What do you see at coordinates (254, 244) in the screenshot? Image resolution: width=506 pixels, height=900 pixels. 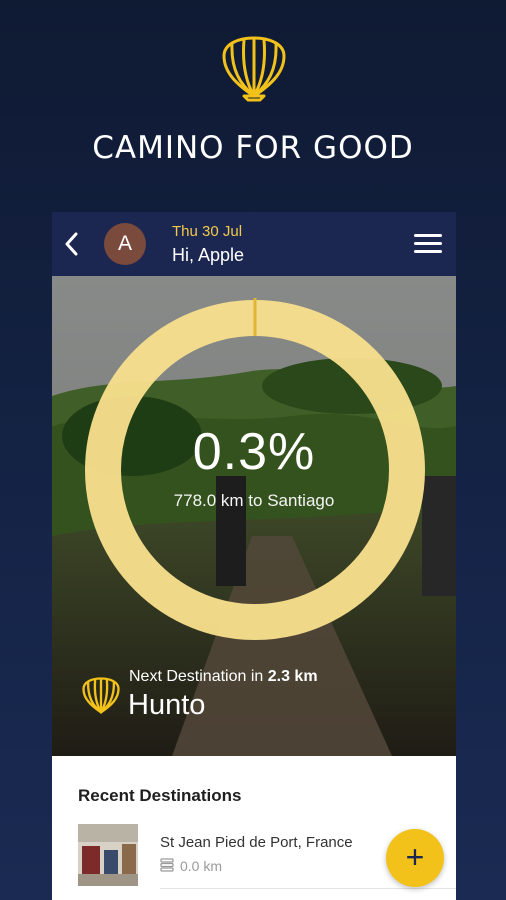 I see `top-bar: A Thu 30 Jul Hi, Apple` at bounding box center [254, 244].